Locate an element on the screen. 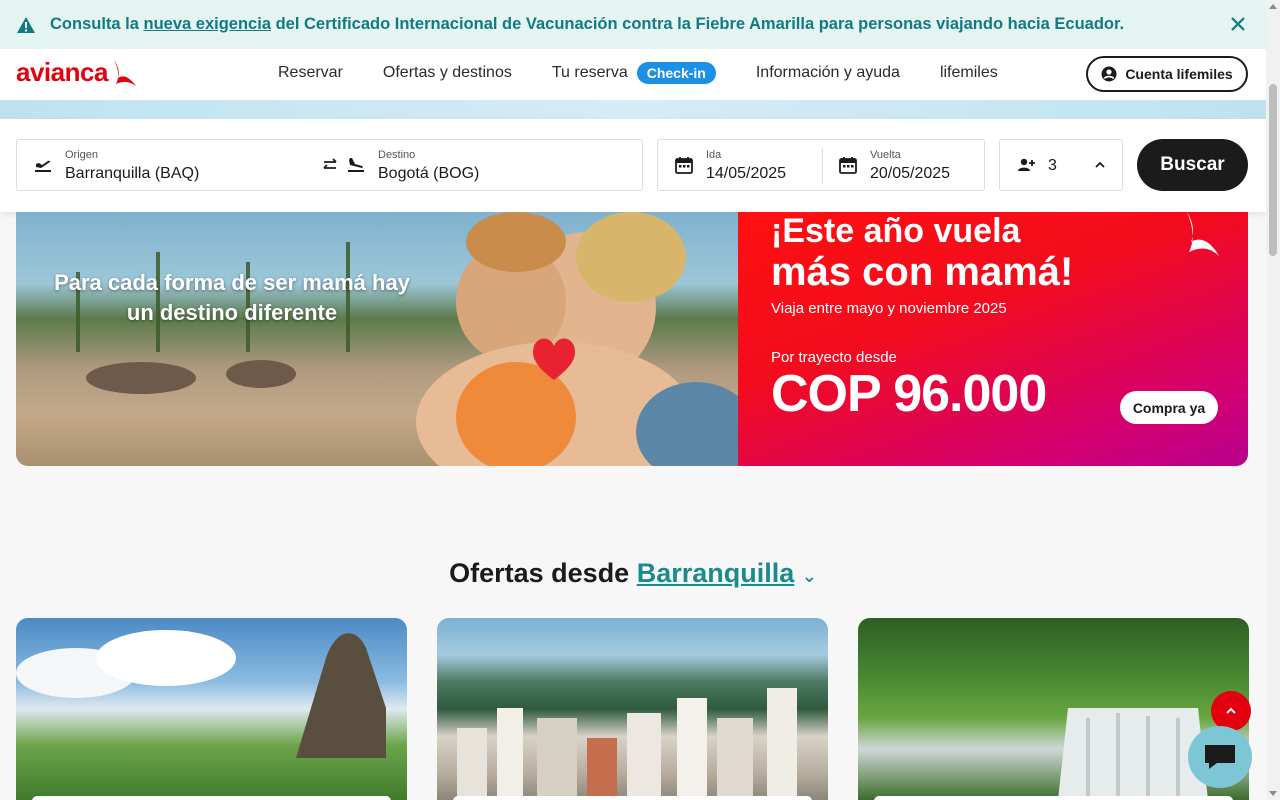  origin-value: Barranquilla (BAQ) is located at coordinates (132, 173).